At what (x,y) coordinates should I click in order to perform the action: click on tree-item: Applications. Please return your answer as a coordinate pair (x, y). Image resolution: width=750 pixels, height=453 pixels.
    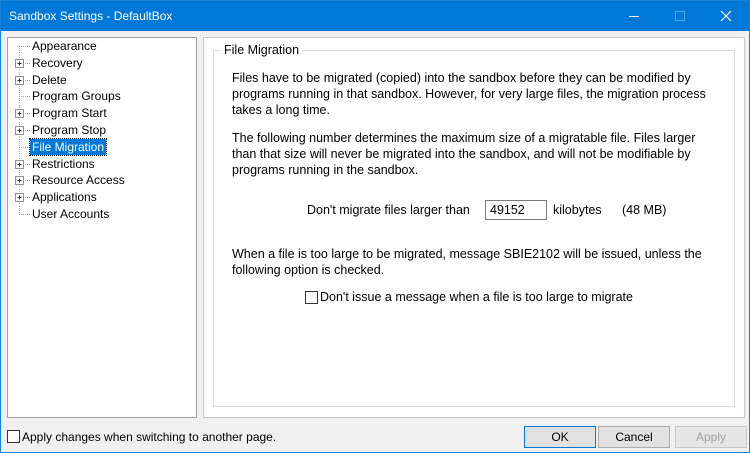
    Looking at the image, I should click on (101, 197).